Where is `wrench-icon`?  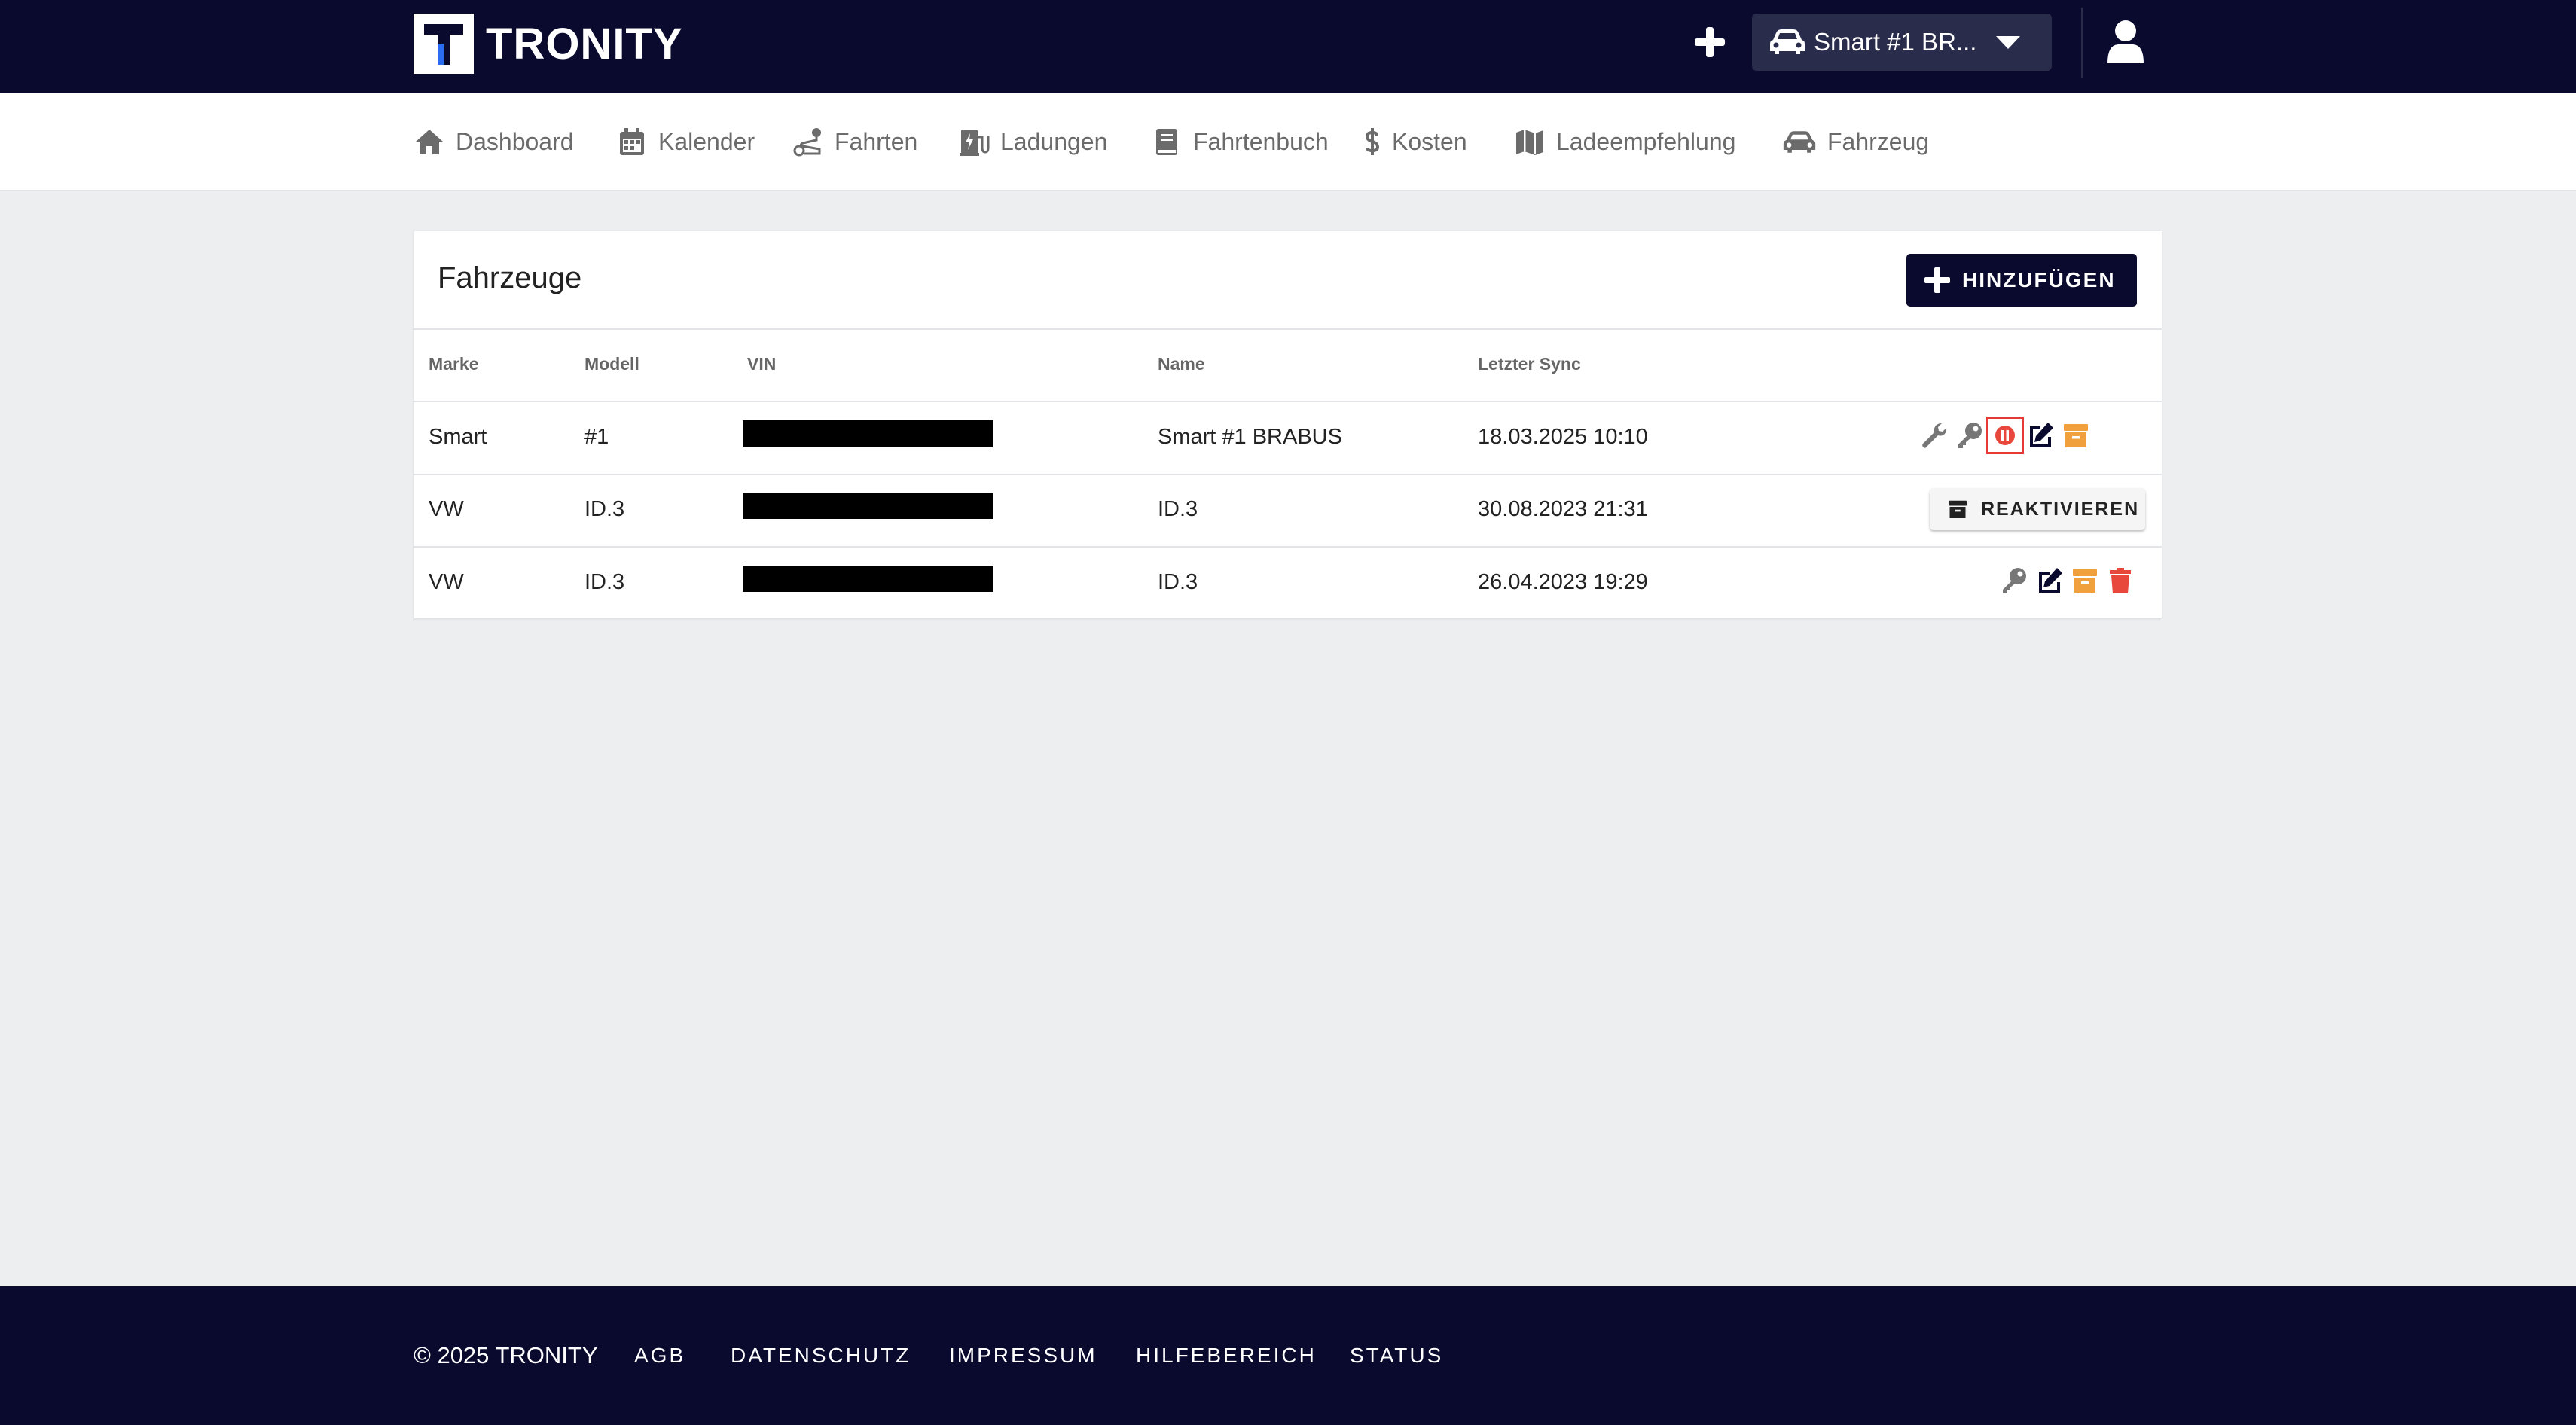 wrench-icon is located at coordinates (1934, 435).